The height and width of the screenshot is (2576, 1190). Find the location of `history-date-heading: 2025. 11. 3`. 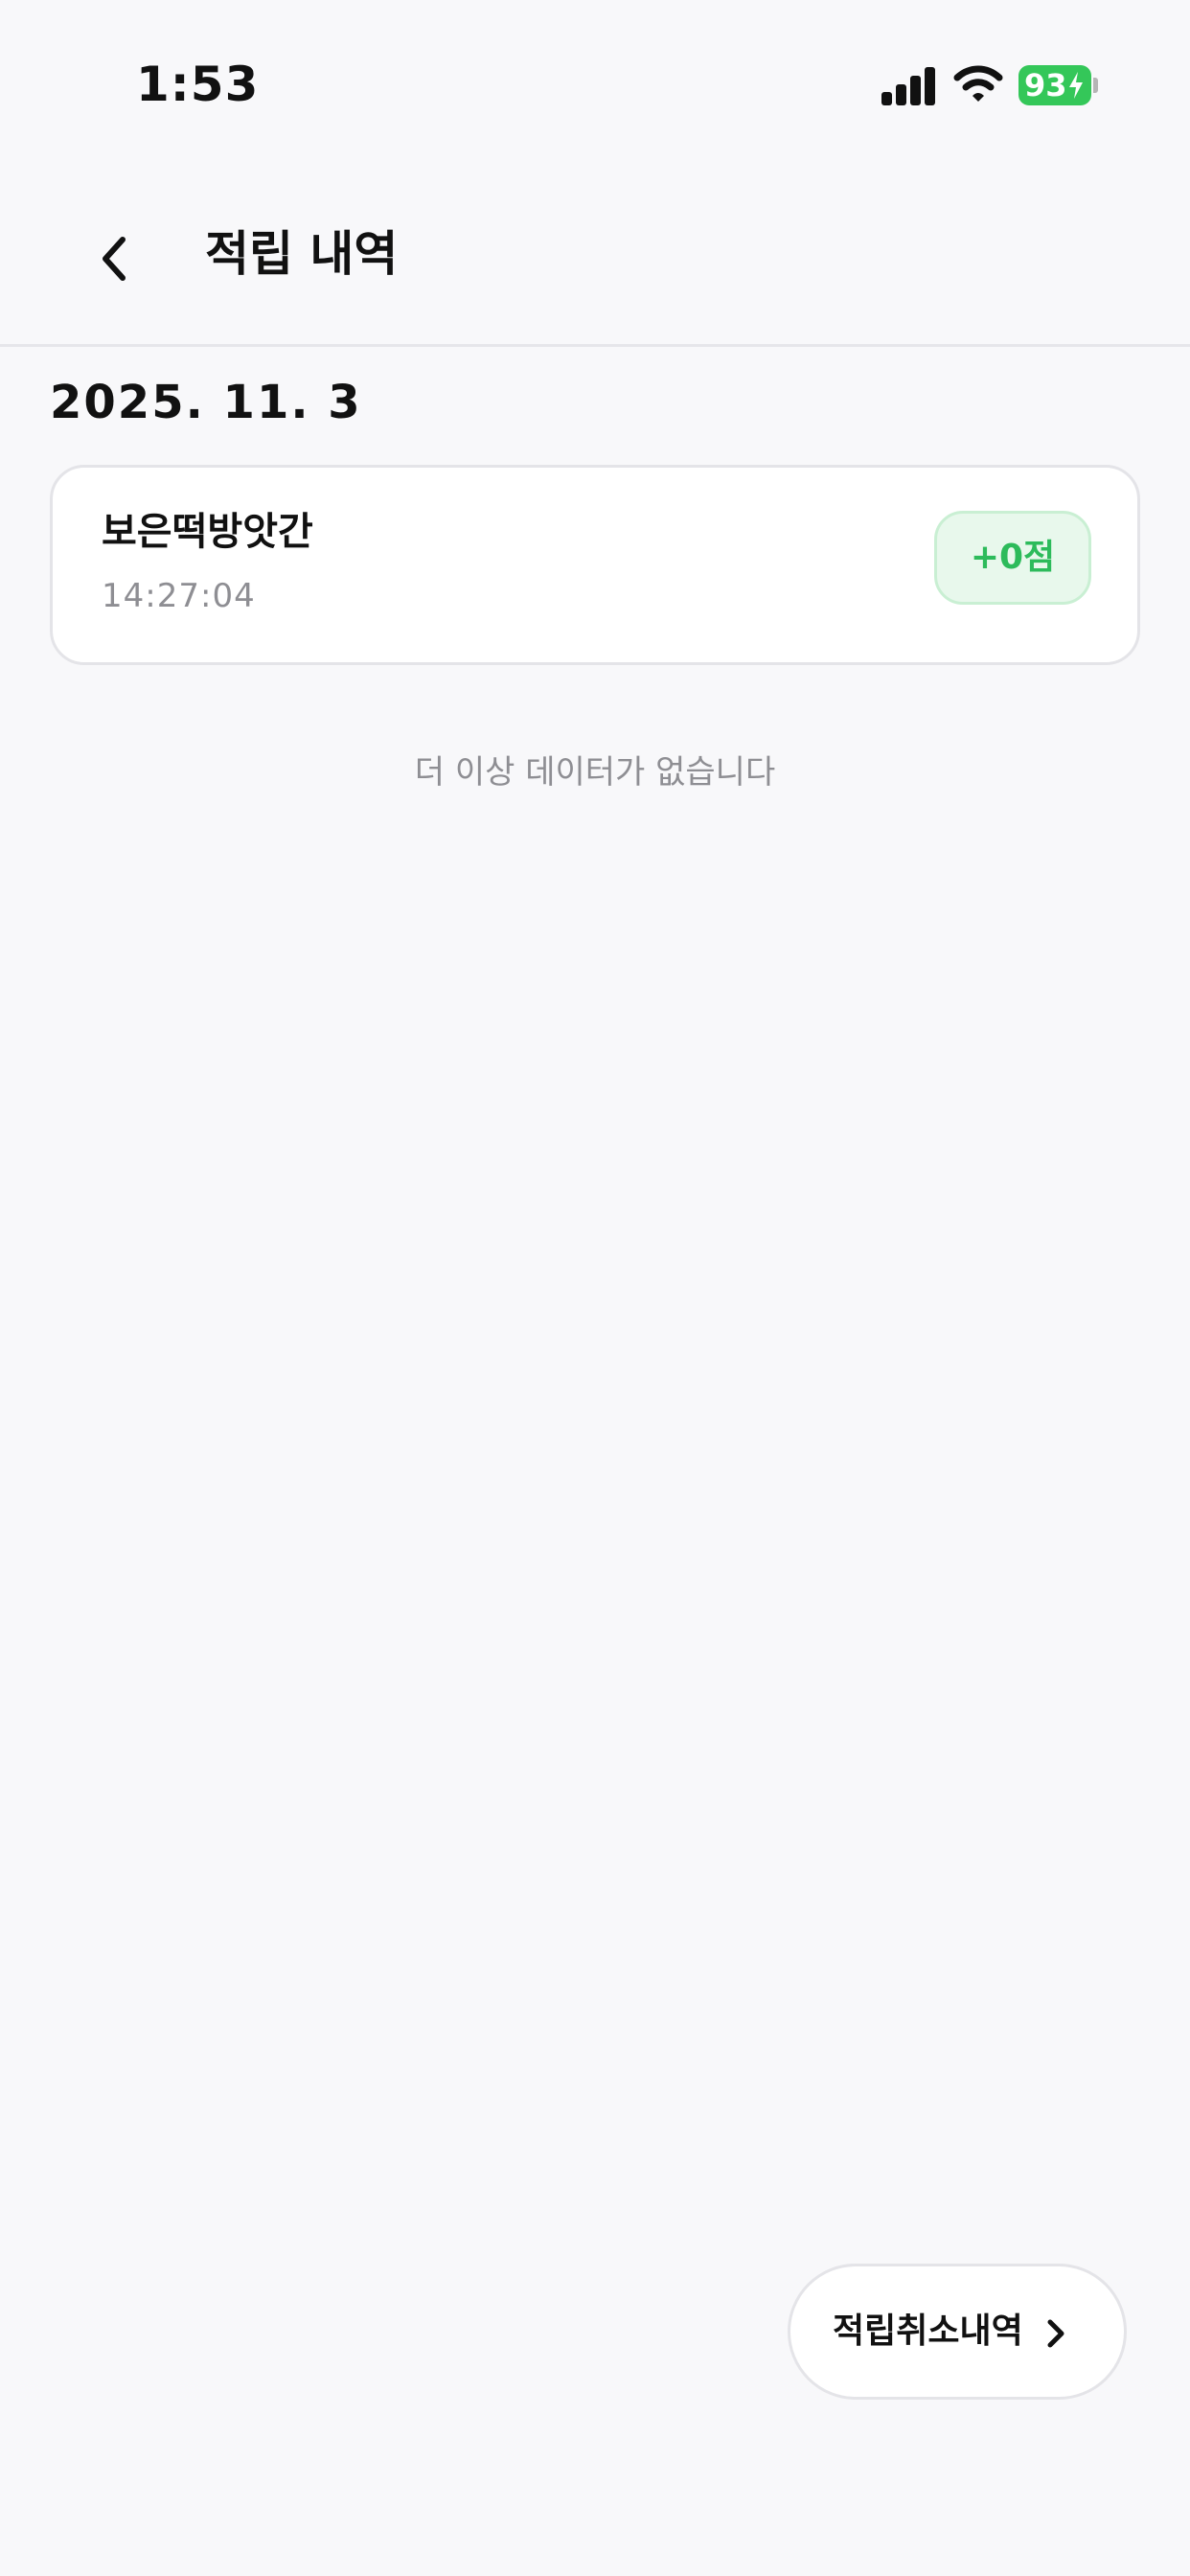

history-date-heading: 2025. 11. 3 is located at coordinates (206, 402).